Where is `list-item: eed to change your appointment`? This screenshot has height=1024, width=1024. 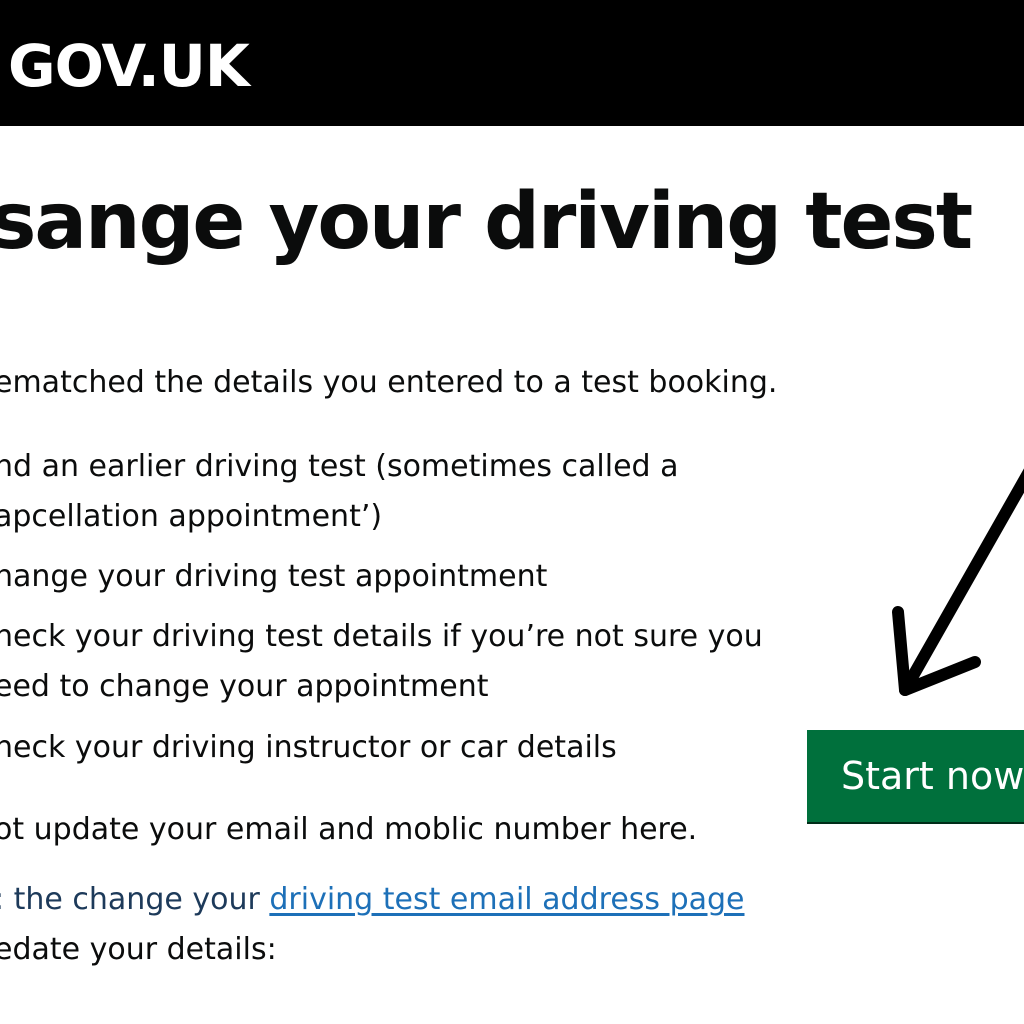 list-item: eed to change your appointment is located at coordinates (244, 686).